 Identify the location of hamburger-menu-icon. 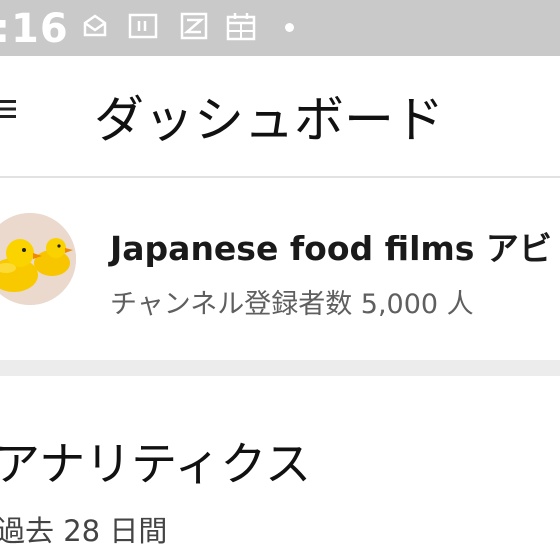
(8, 109).